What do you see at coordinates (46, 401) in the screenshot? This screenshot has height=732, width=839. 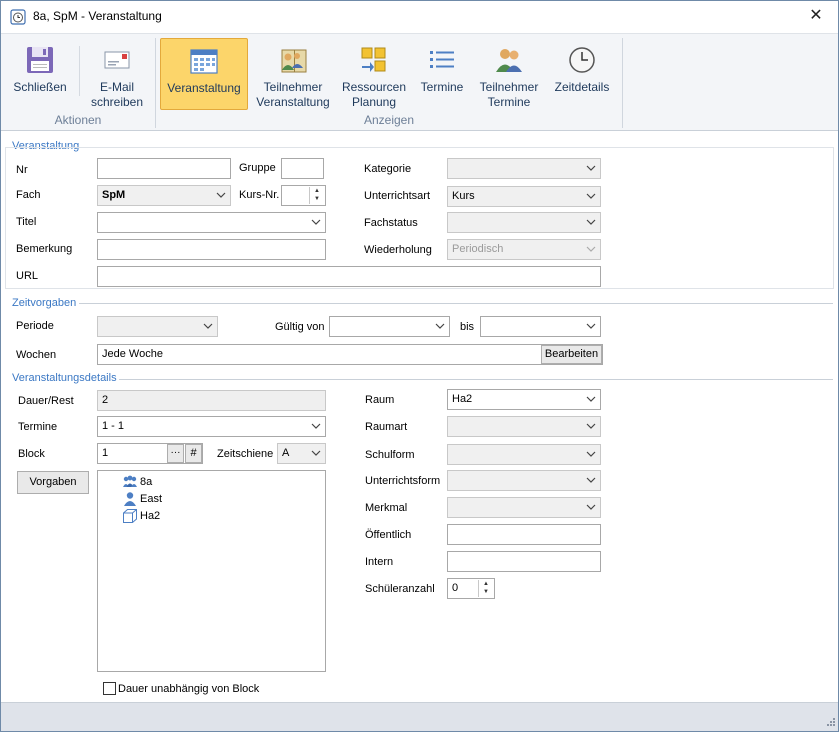 I see `dauer-label: Dauer/Rest` at bounding box center [46, 401].